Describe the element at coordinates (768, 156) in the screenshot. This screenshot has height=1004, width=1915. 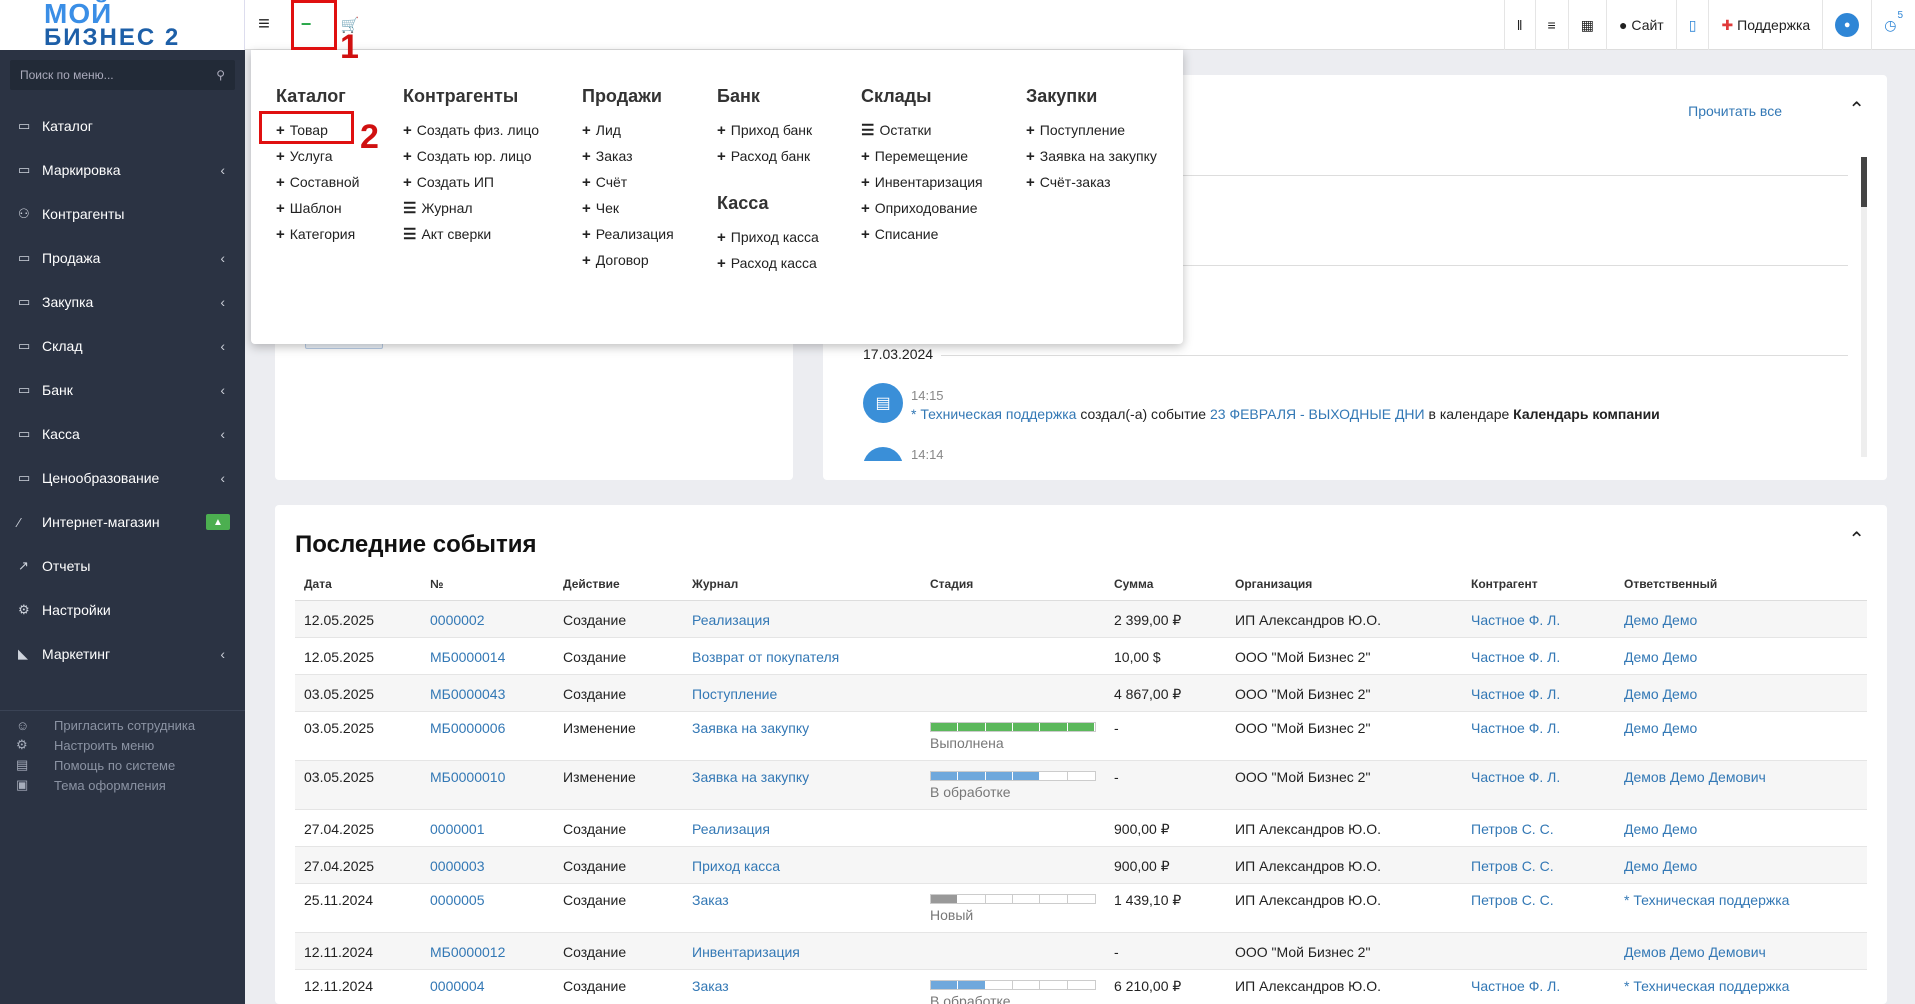
I see `dropdown-item: + Расход банк` at that location.